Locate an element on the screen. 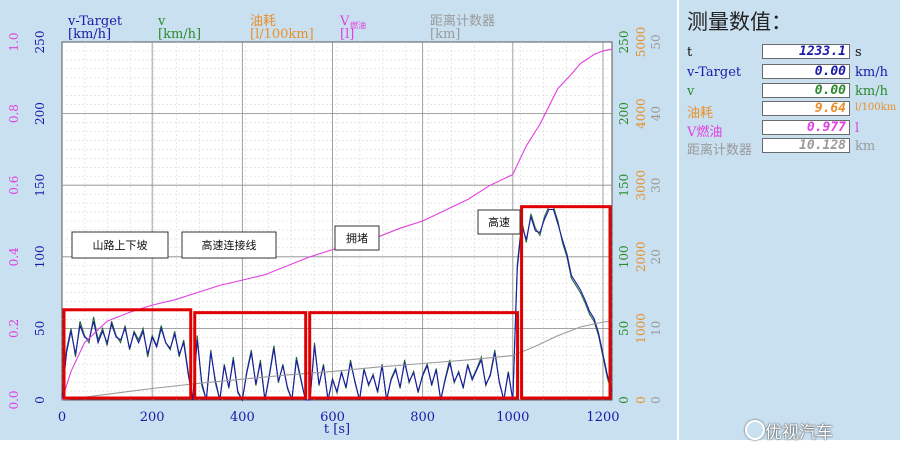 This screenshot has width=900, height=451. readout-label: v is located at coordinates (691, 91).